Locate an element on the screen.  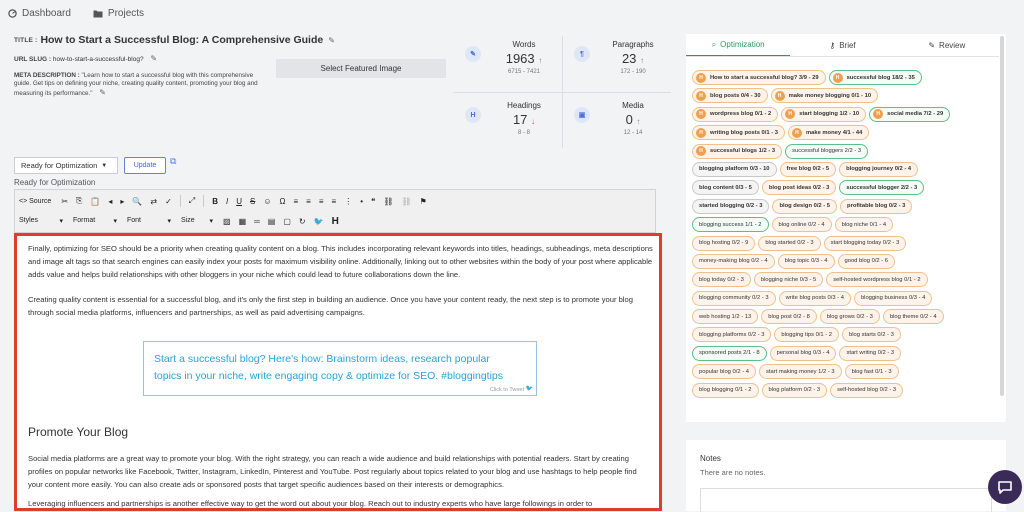
page-break-icon: ▤ is located at coordinates (272, 221).